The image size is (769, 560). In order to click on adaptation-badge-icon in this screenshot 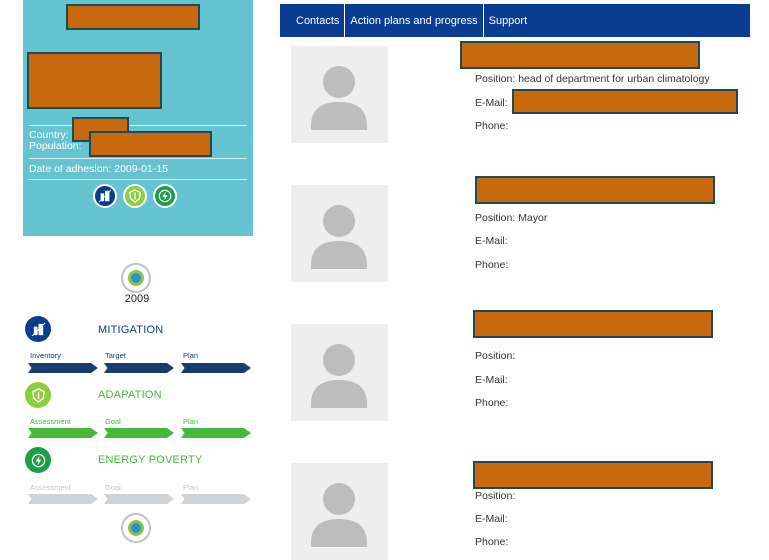, I will do `click(135, 196)`.